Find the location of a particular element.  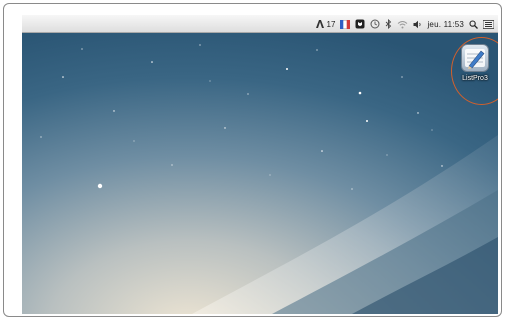

notification-center-icon is located at coordinates (488, 24).